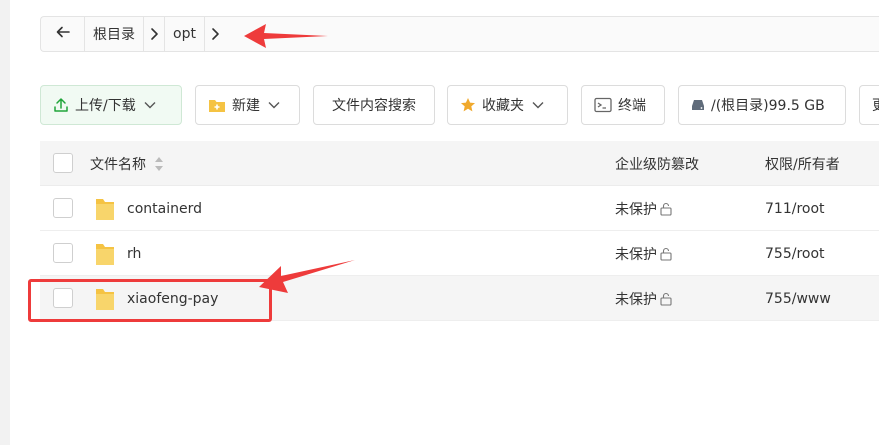  What do you see at coordinates (795, 253) in the screenshot?
I see `permission-owner: 755/root` at bounding box center [795, 253].